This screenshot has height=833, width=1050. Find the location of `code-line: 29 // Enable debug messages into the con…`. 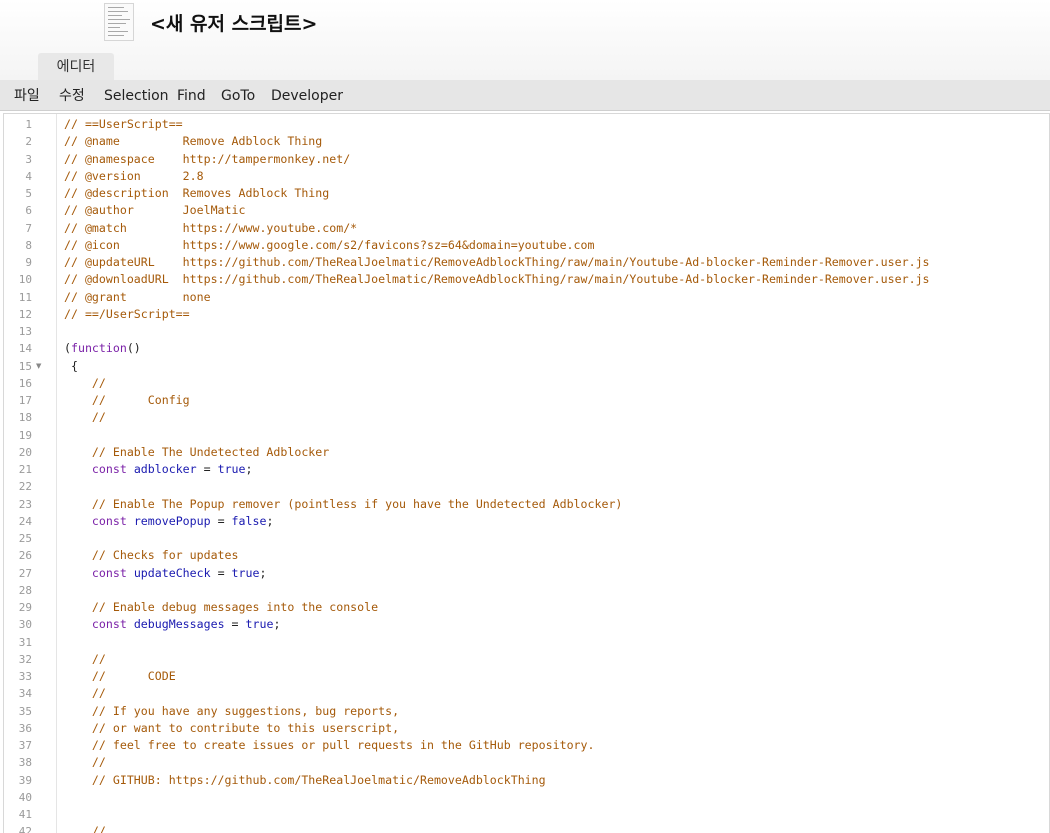

code-line: 29 // Enable debug messages into the con… is located at coordinates (525, 607).